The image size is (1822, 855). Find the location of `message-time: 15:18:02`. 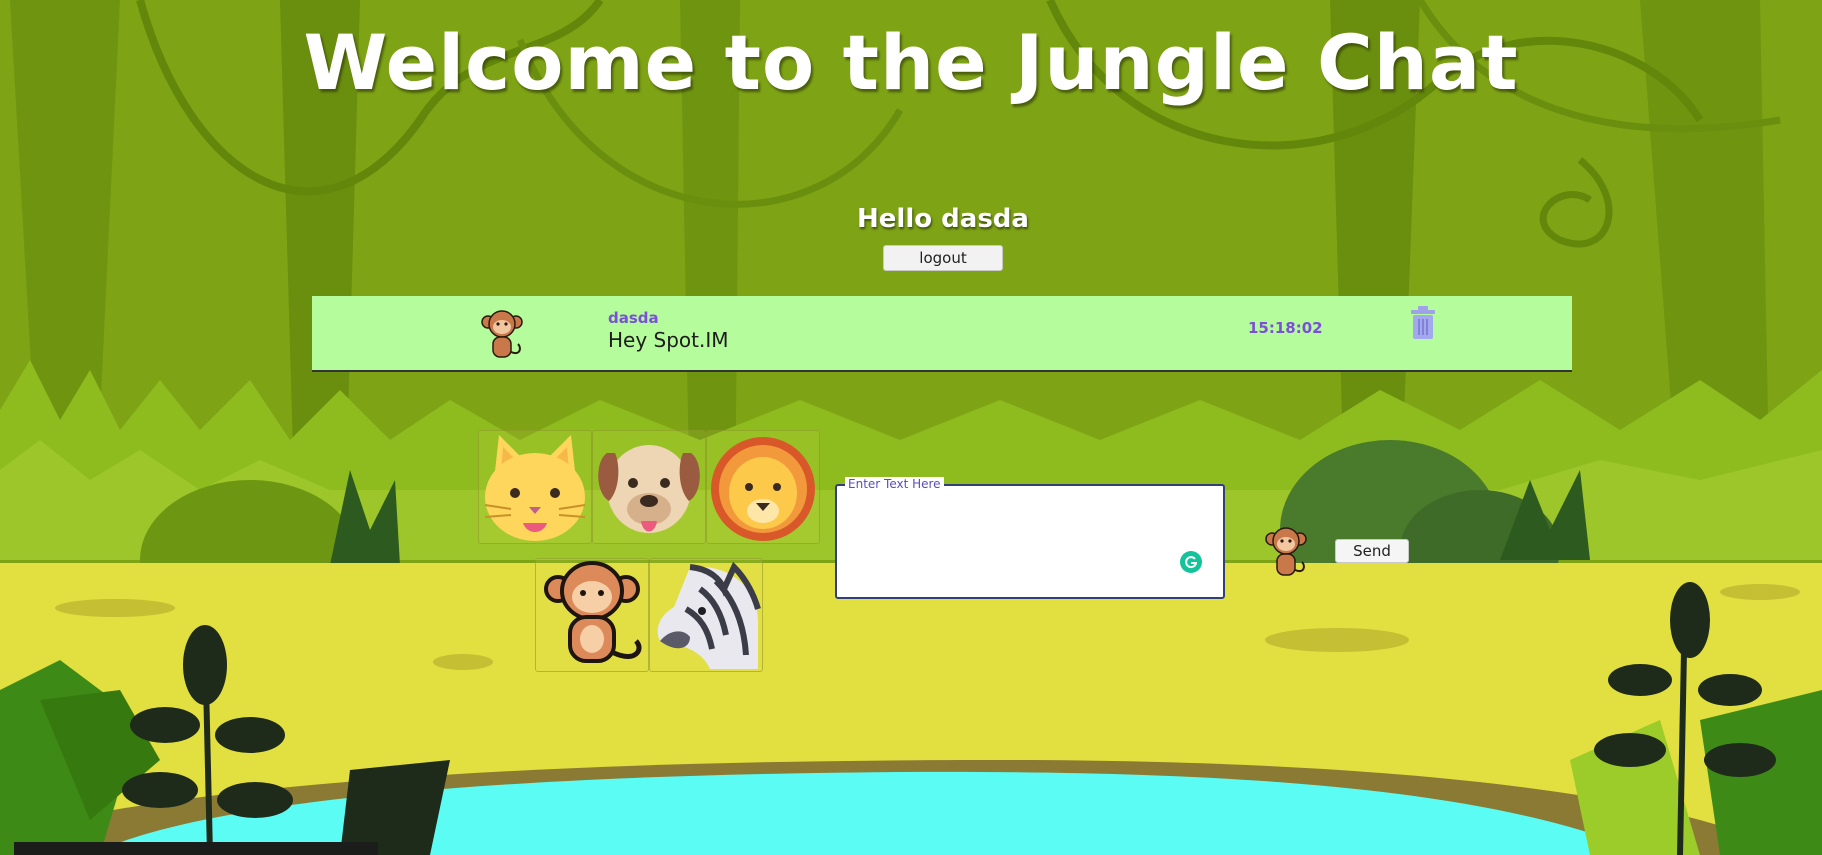

message-time: 15:18:02 is located at coordinates (1285, 328).